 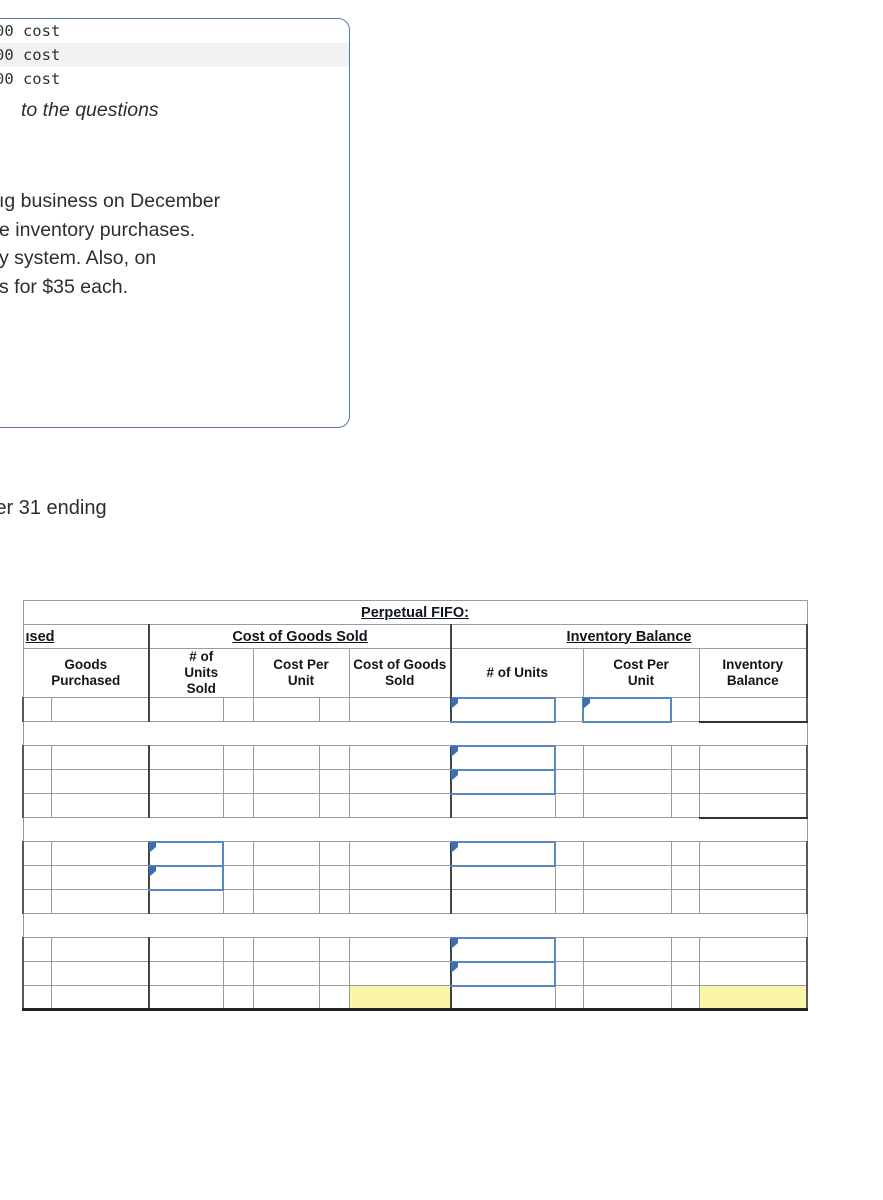 What do you see at coordinates (753, 998) in the screenshot?
I see `total-inventory-balance` at bounding box center [753, 998].